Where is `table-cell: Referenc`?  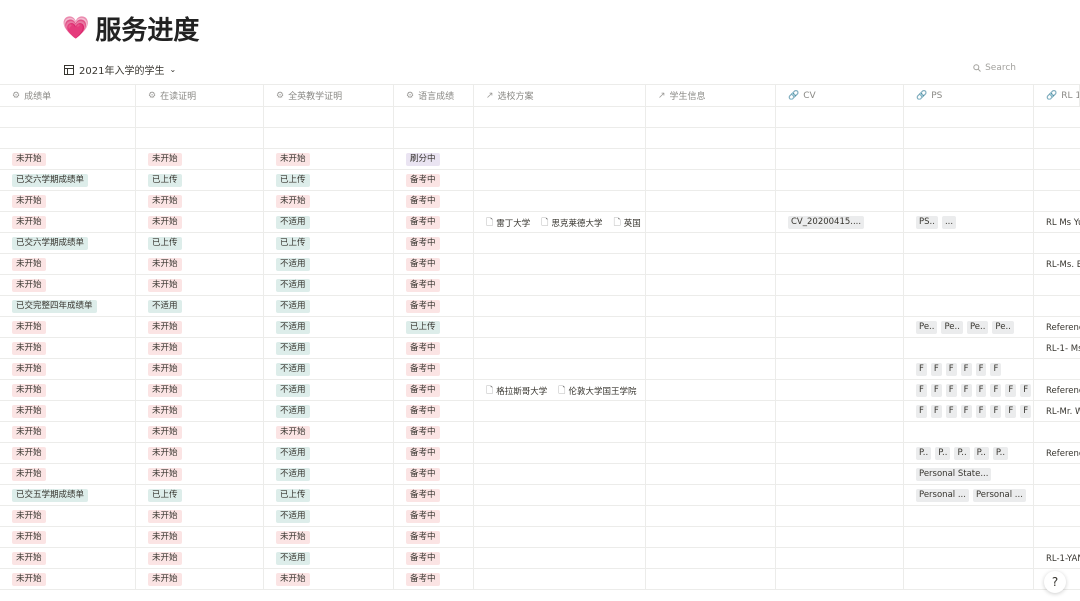 table-cell: Referenc is located at coordinates (1057, 327).